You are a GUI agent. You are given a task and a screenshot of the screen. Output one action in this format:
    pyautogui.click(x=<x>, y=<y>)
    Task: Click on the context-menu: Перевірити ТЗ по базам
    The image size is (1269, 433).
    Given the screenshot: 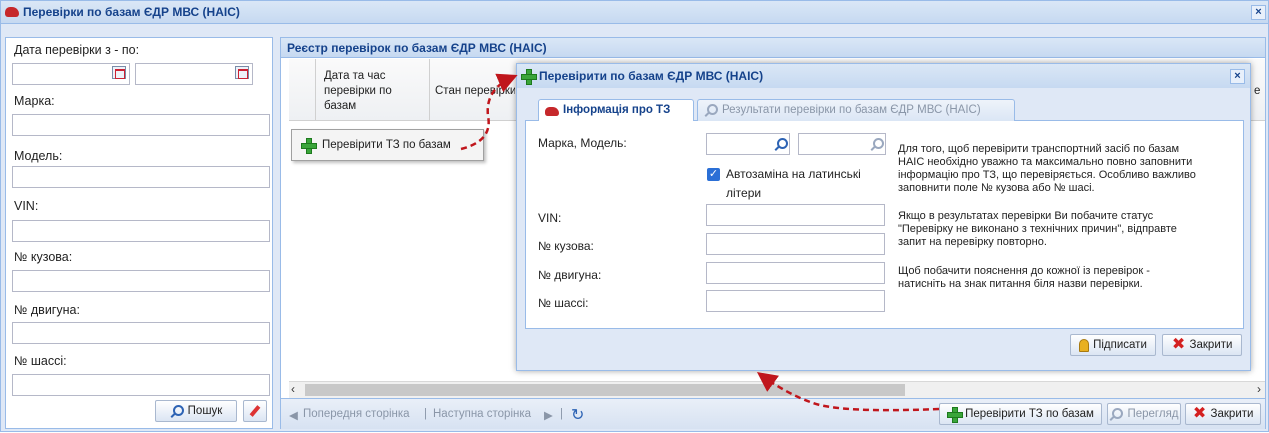 What is the action you would take?
    pyautogui.click(x=387, y=145)
    